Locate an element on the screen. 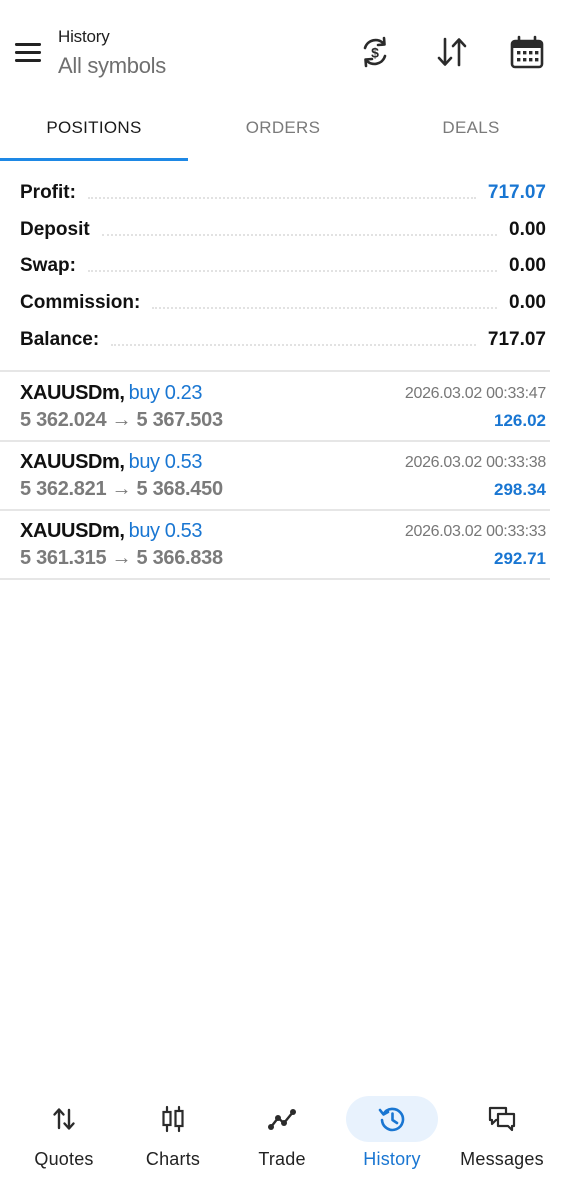 Image resolution: width=566 pixels, height=1199 pixels. position-prices: 5 362.821 → 5 368.450 is located at coordinates (121, 489).